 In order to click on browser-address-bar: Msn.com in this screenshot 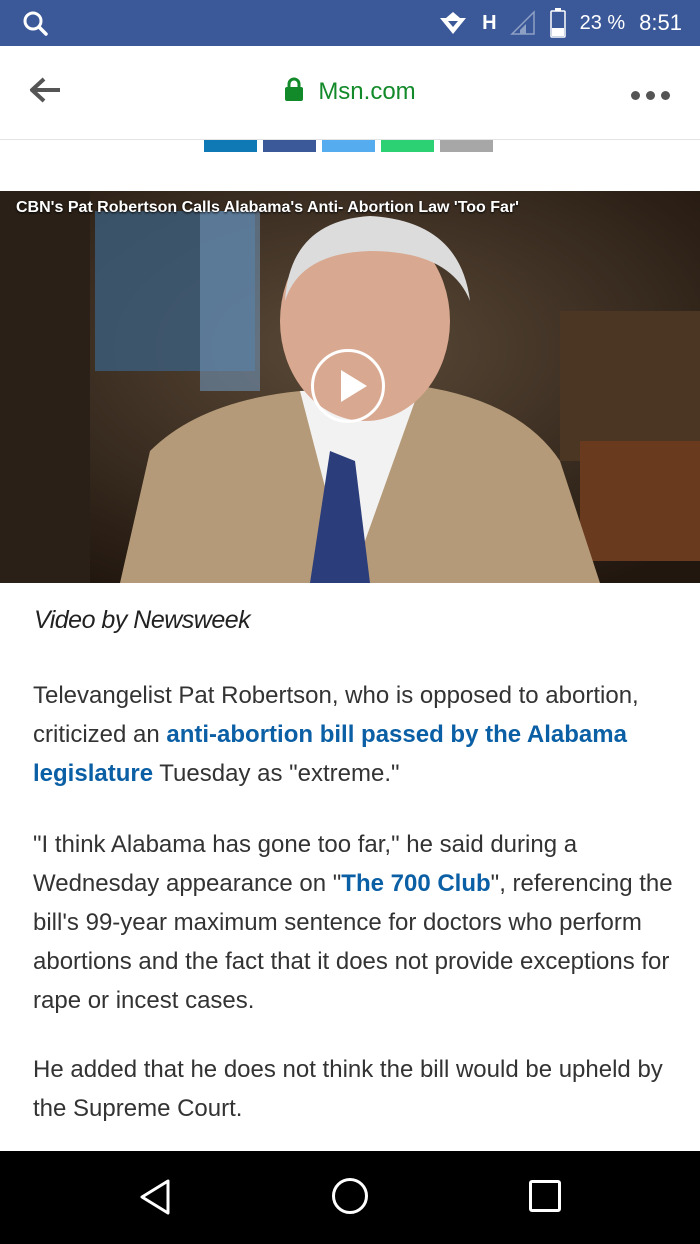, I will do `click(350, 93)`.